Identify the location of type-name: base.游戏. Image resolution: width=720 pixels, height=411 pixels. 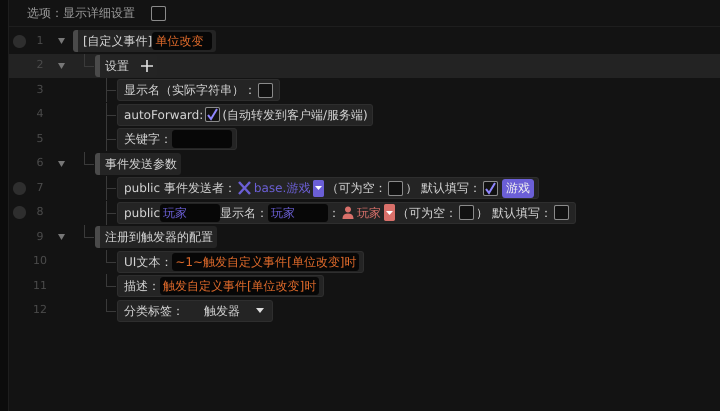
(282, 188).